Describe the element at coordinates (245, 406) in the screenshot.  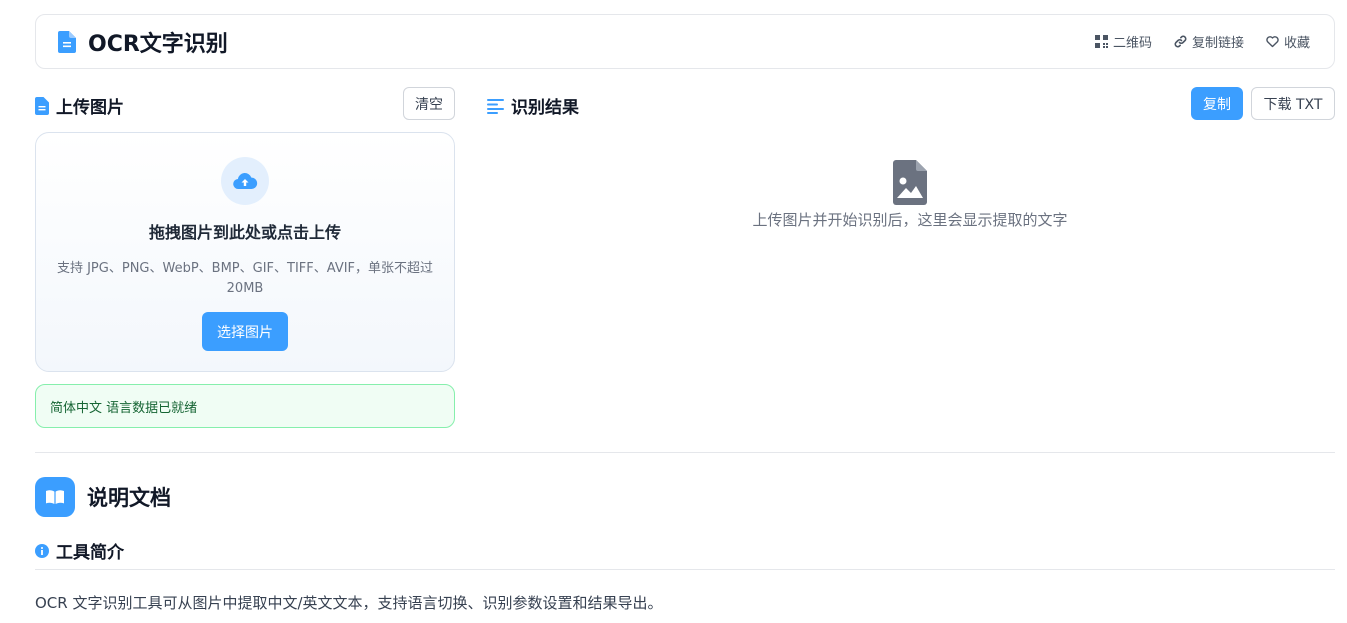
I see `language-status-banner: 简体中文 语言数据已就绪` at that location.